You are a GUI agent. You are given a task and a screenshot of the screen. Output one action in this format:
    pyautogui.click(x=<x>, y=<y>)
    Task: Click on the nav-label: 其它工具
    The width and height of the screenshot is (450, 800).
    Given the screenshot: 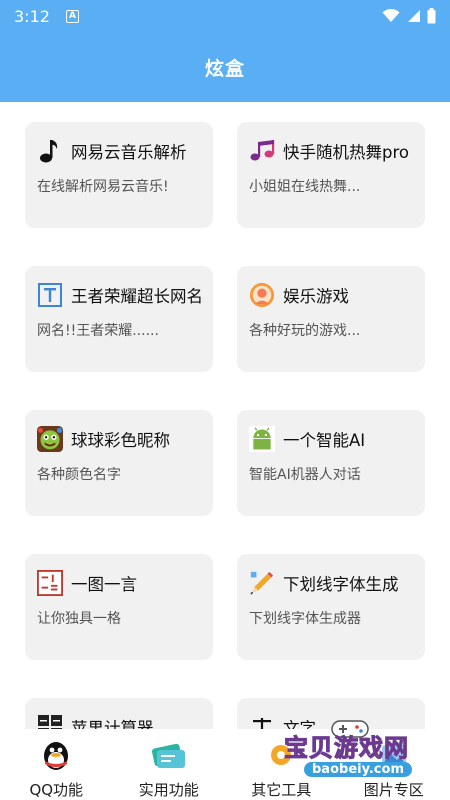 What is the action you would take?
    pyautogui.click(x=281, y=790)
    